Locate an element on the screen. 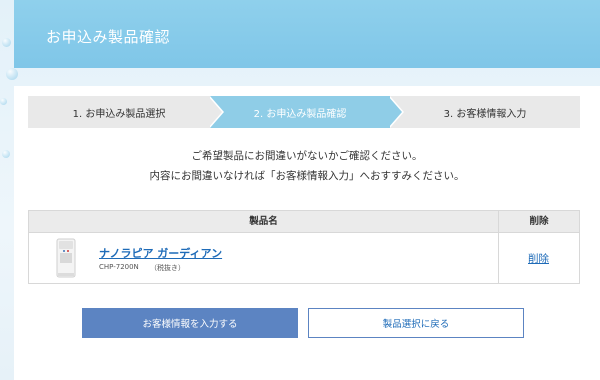 The width and height of the screenshot is (600, 380). product-name-link: ナノラピア ガーディアン is located at coordinates (160, 253).